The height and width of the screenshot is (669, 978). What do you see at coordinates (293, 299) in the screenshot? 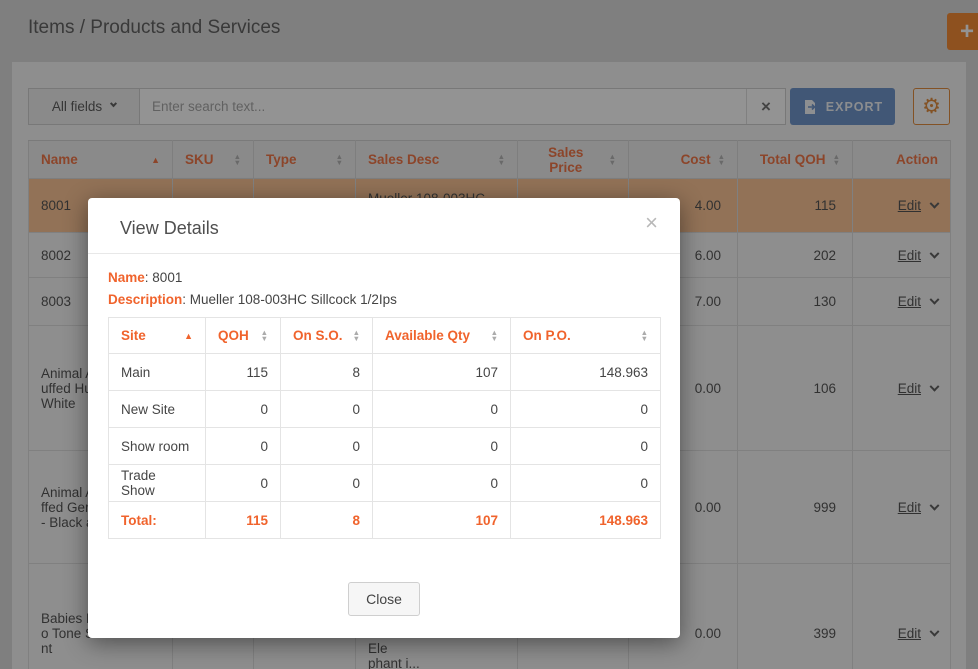
I see `description-value: Mueller 108-003HC Sillcock 1/2Ips` at bounding box center [293, 299].